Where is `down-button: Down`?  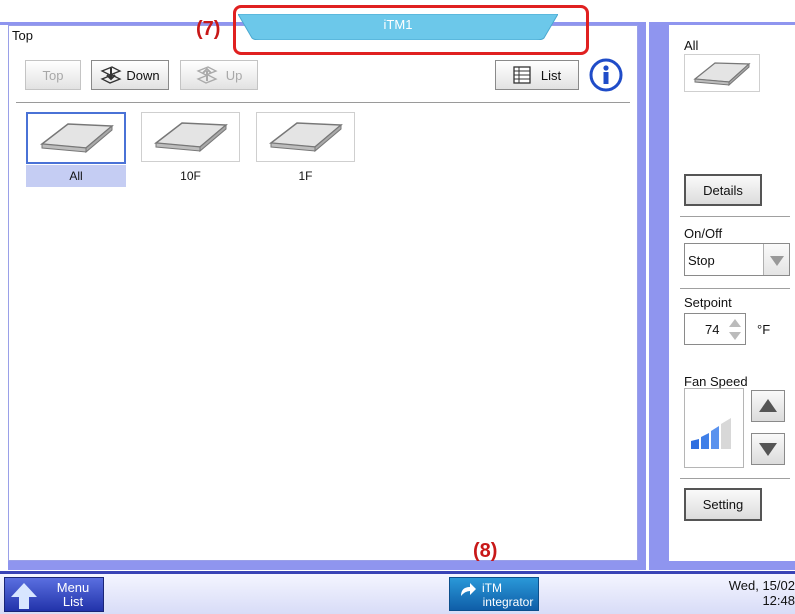
down-button: Down is located at coordinates (130, 75).